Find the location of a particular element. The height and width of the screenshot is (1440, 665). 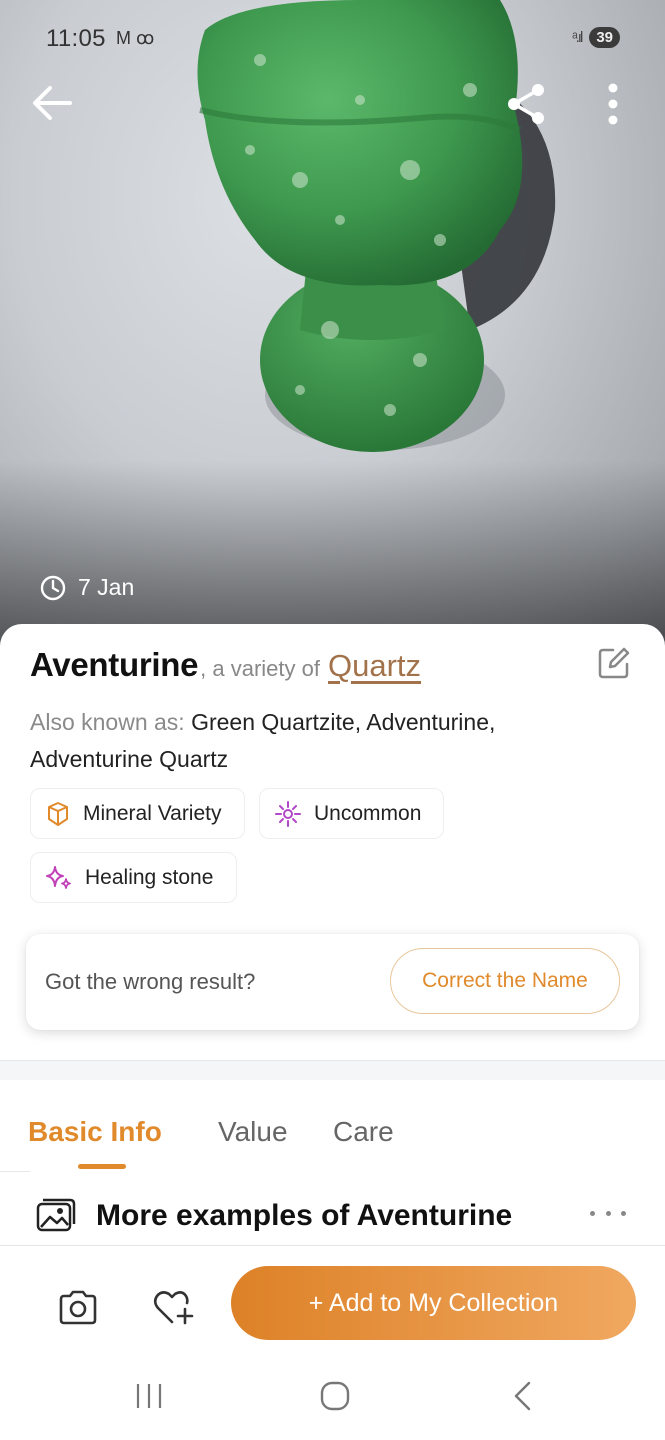

variety-prefix: , a variety of is located at coordinates (260, 668).